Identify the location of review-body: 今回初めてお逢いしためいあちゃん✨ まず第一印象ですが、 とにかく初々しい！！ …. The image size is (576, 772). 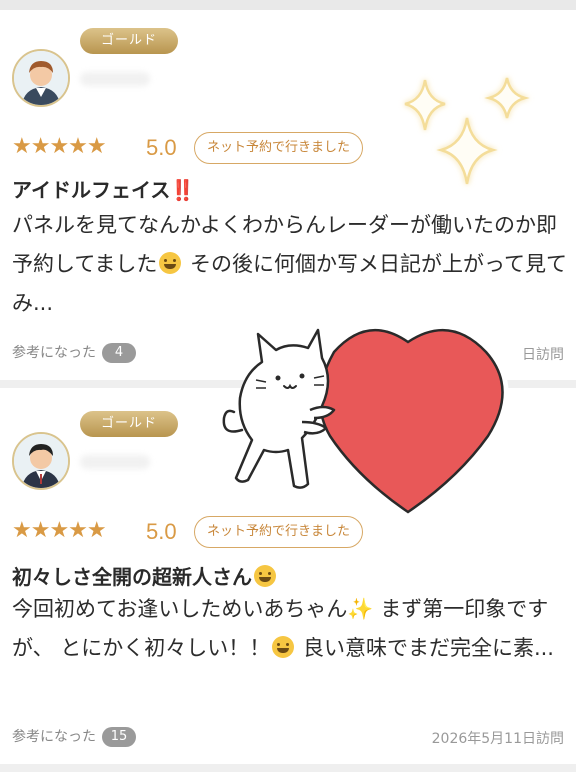
(289, 629).